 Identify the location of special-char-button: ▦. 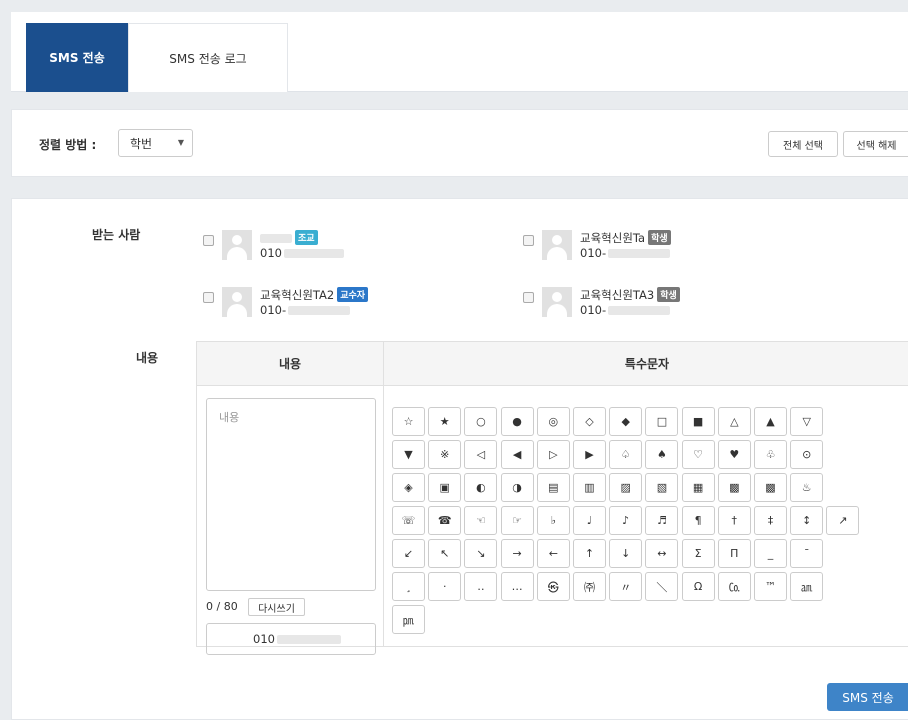
(698, 487).